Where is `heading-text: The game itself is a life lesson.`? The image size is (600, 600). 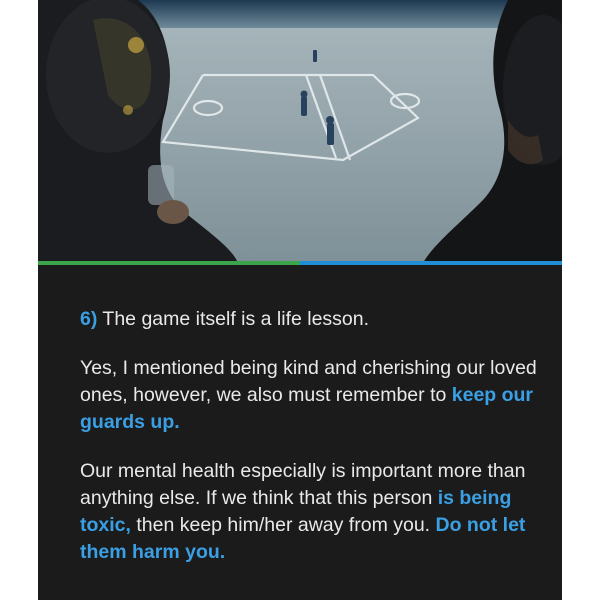
heading-text: The game itself is a life lesson. is located at coordinates (236, 319).